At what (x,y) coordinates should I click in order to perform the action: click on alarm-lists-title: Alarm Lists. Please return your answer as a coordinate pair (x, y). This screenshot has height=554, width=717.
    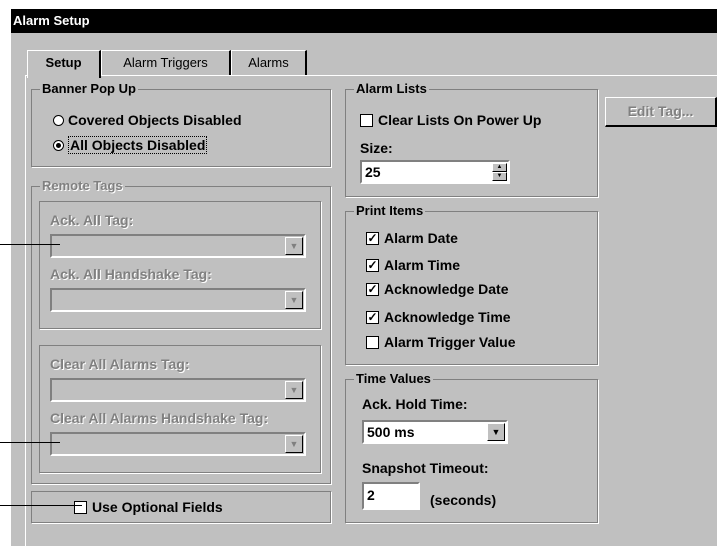
    Looking at the image, I should click on (391, 89).